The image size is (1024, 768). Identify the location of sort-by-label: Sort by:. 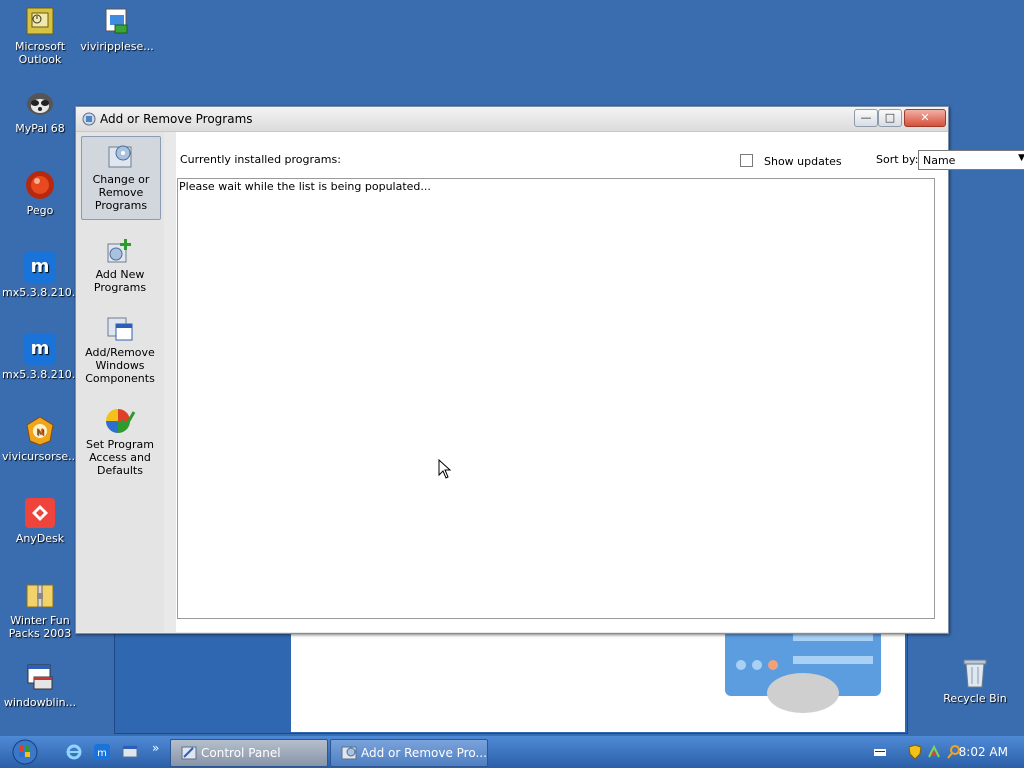
(897, 159).